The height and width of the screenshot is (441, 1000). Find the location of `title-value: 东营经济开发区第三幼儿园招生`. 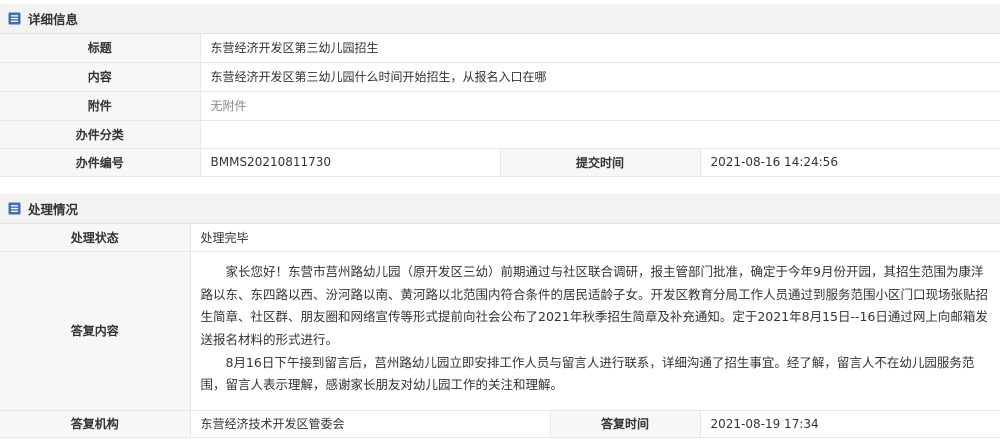

title-value: 东营经济开发区第三幼儿园招生 is located at coordinates (600, 48).